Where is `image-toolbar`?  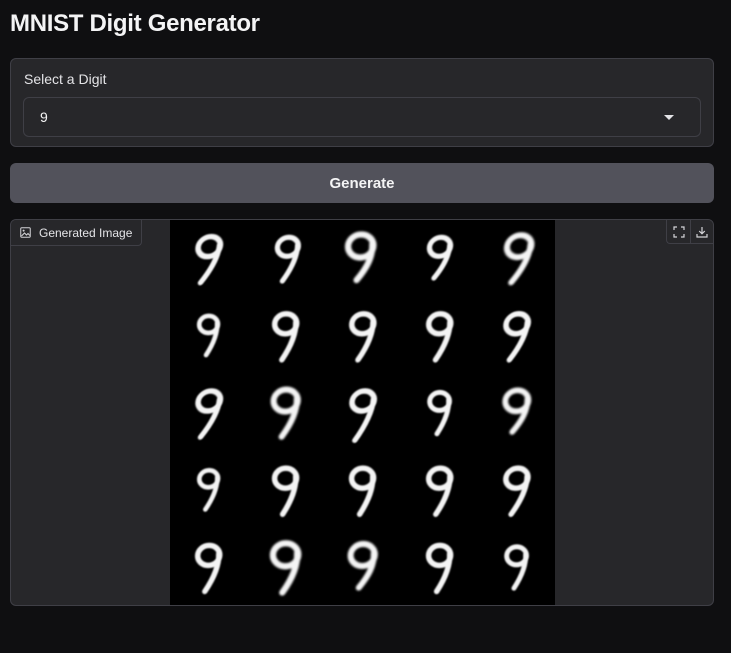 image-toolbar is located at coordinates (689, 232).